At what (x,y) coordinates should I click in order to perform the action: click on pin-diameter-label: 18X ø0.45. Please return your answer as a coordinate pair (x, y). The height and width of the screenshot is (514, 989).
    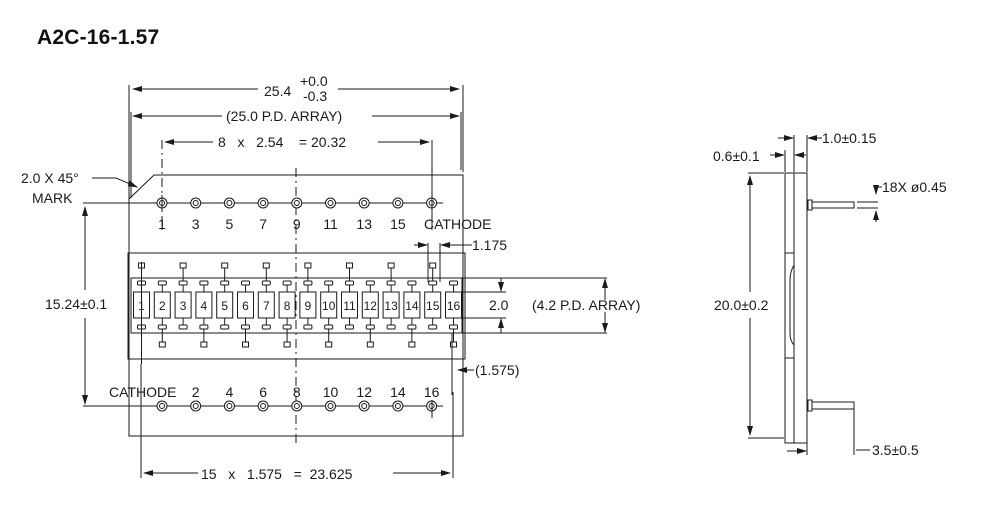
    Looking at the image, I should click on (914, 187).